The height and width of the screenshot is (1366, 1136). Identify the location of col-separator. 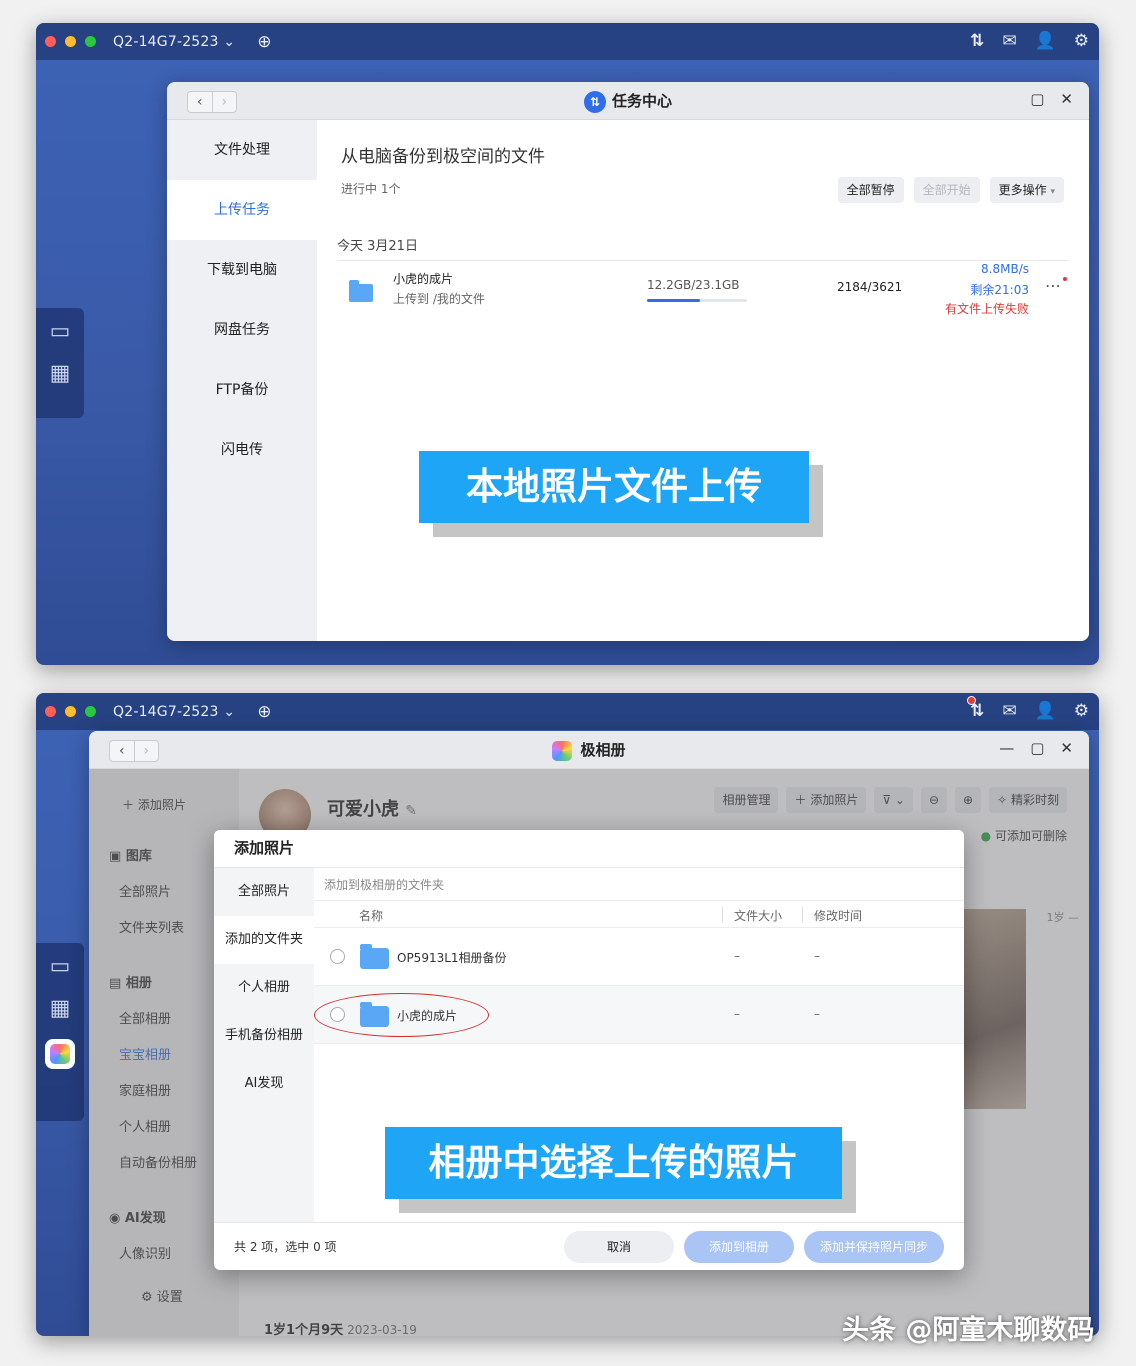
(722, 915).